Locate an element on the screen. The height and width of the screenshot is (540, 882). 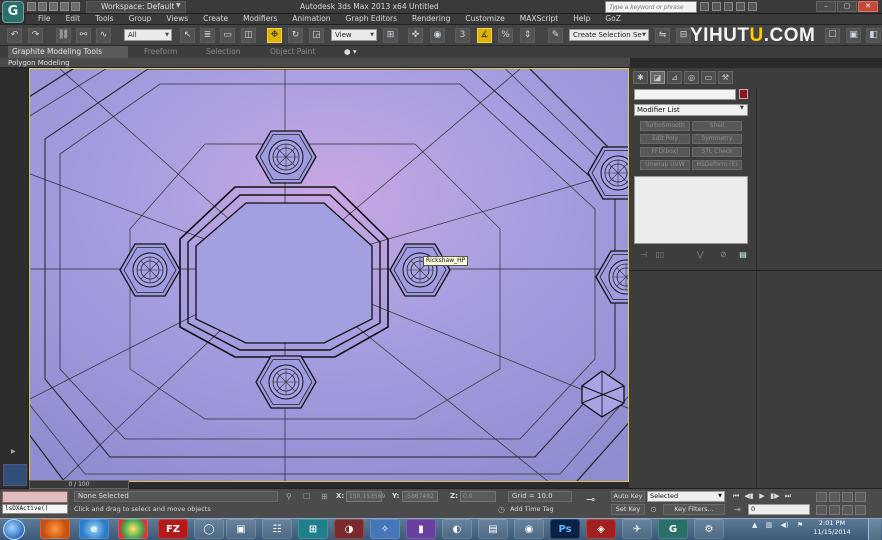
next-frame-icon: ▮▶ is located at coordinates (775, 496).